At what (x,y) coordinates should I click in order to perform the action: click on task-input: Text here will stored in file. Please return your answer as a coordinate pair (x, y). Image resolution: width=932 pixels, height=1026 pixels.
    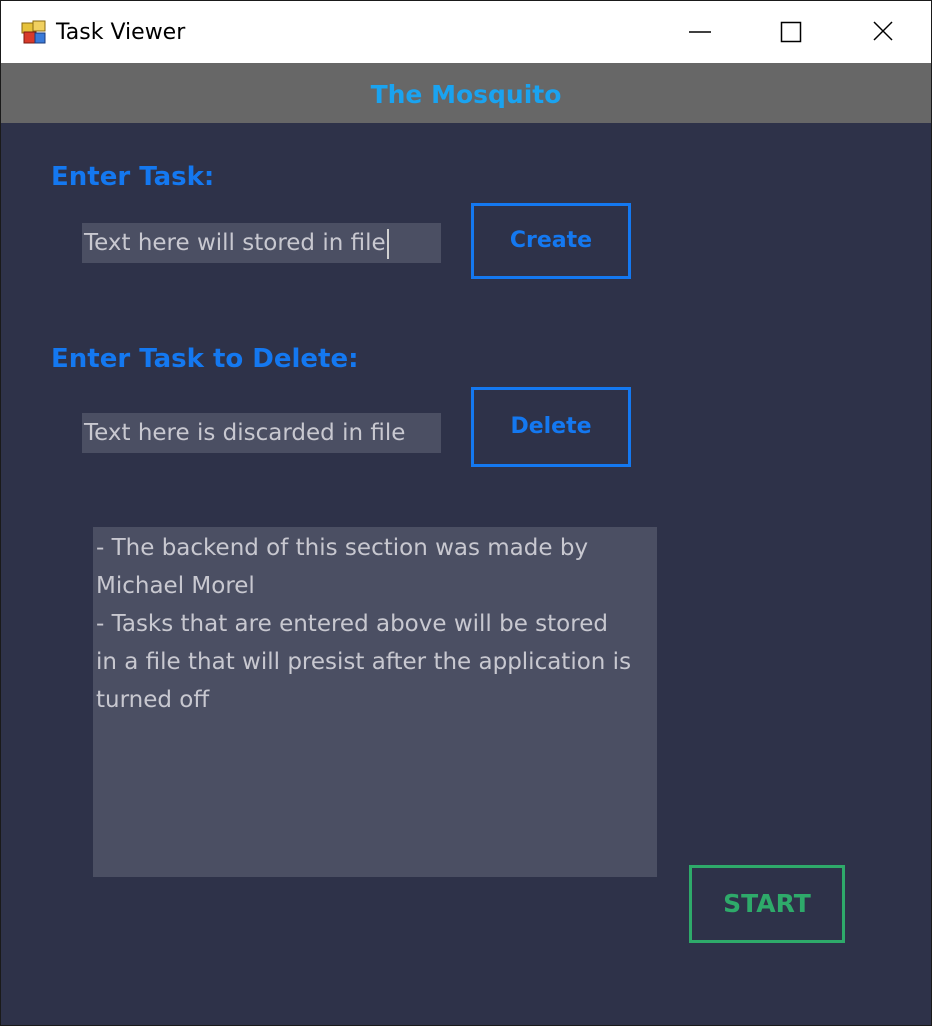
    Looking at the image, I should click on (261, 243).